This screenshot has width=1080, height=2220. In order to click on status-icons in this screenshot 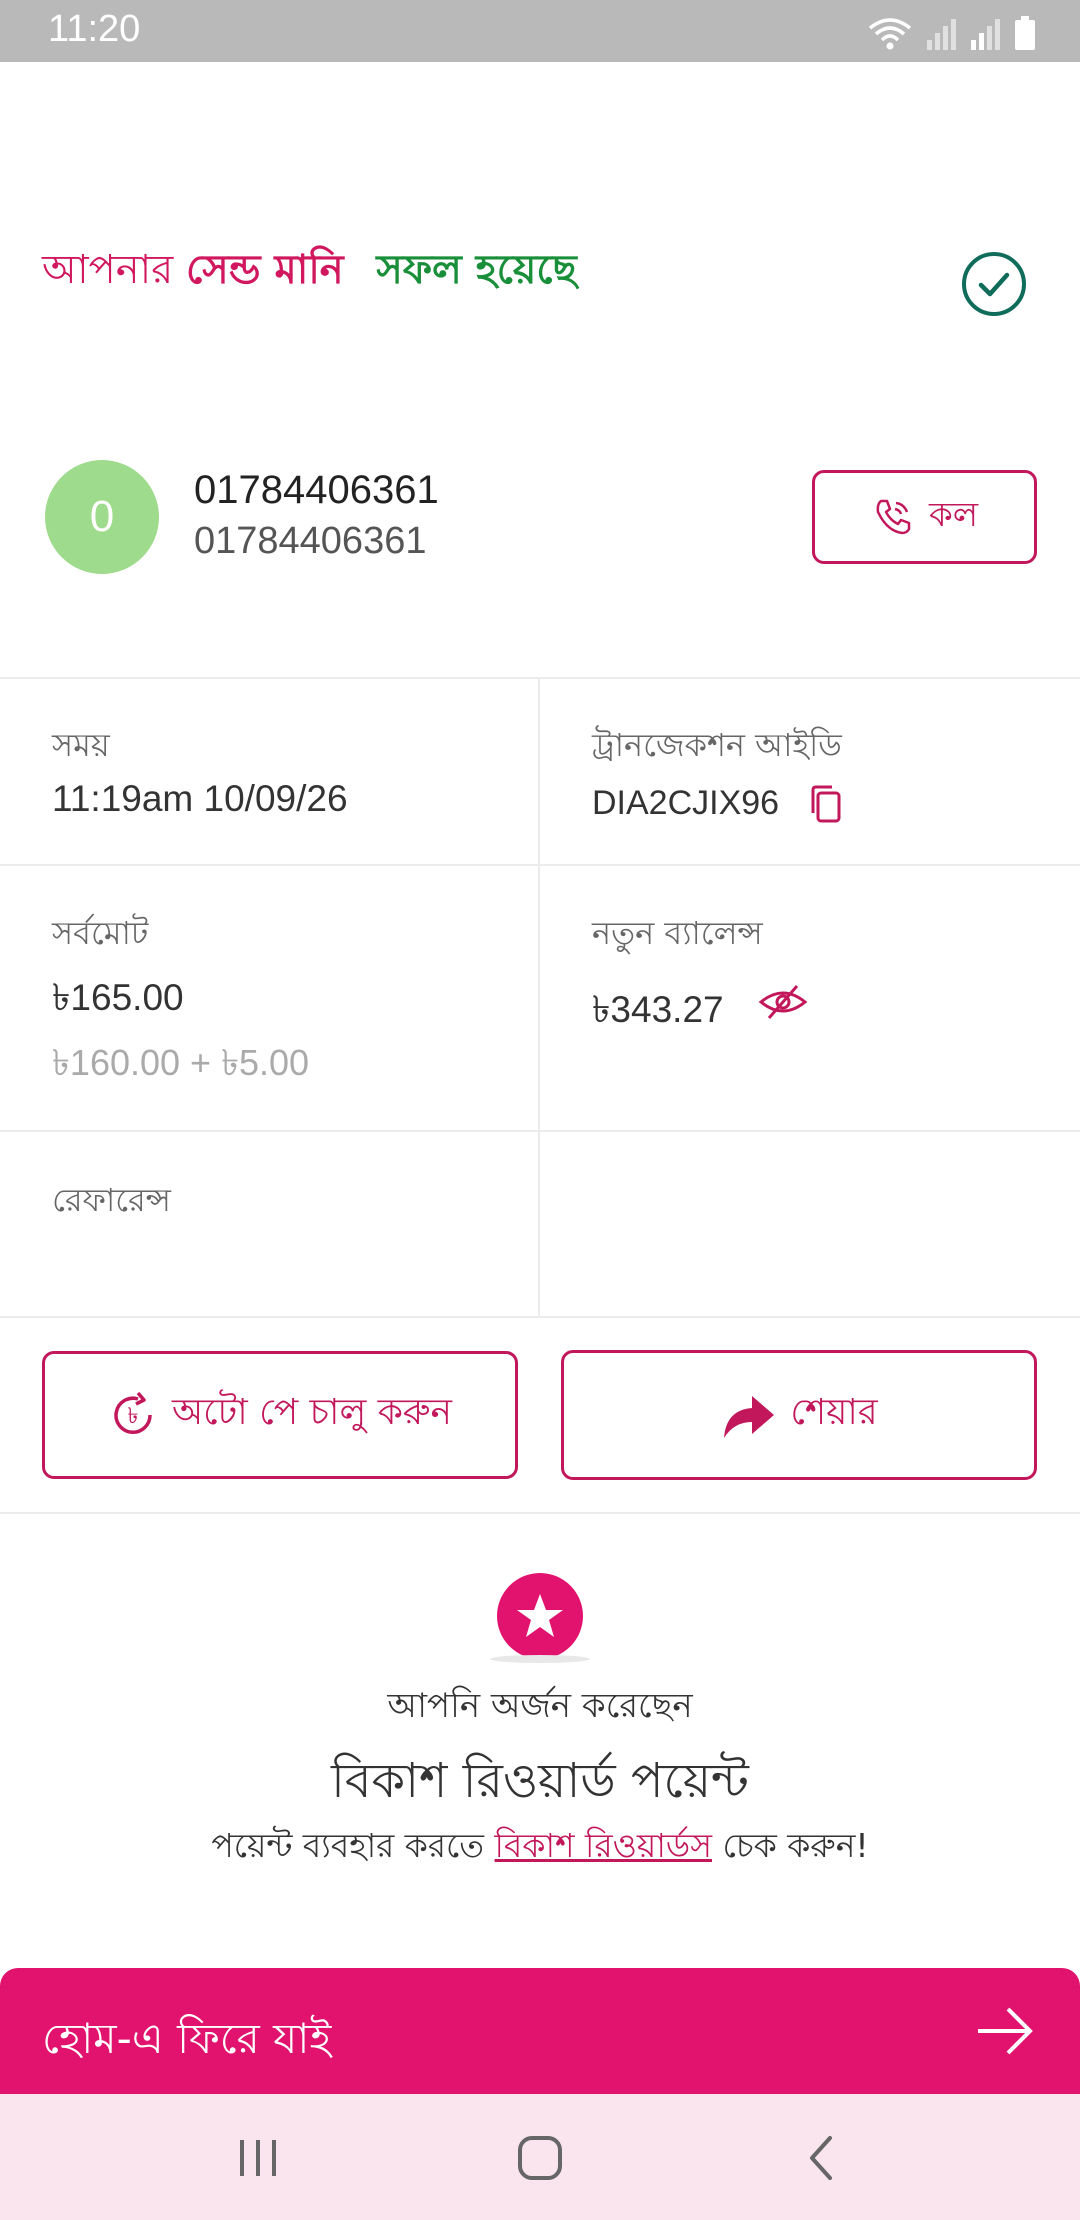, I will do `click(952, 31)`.